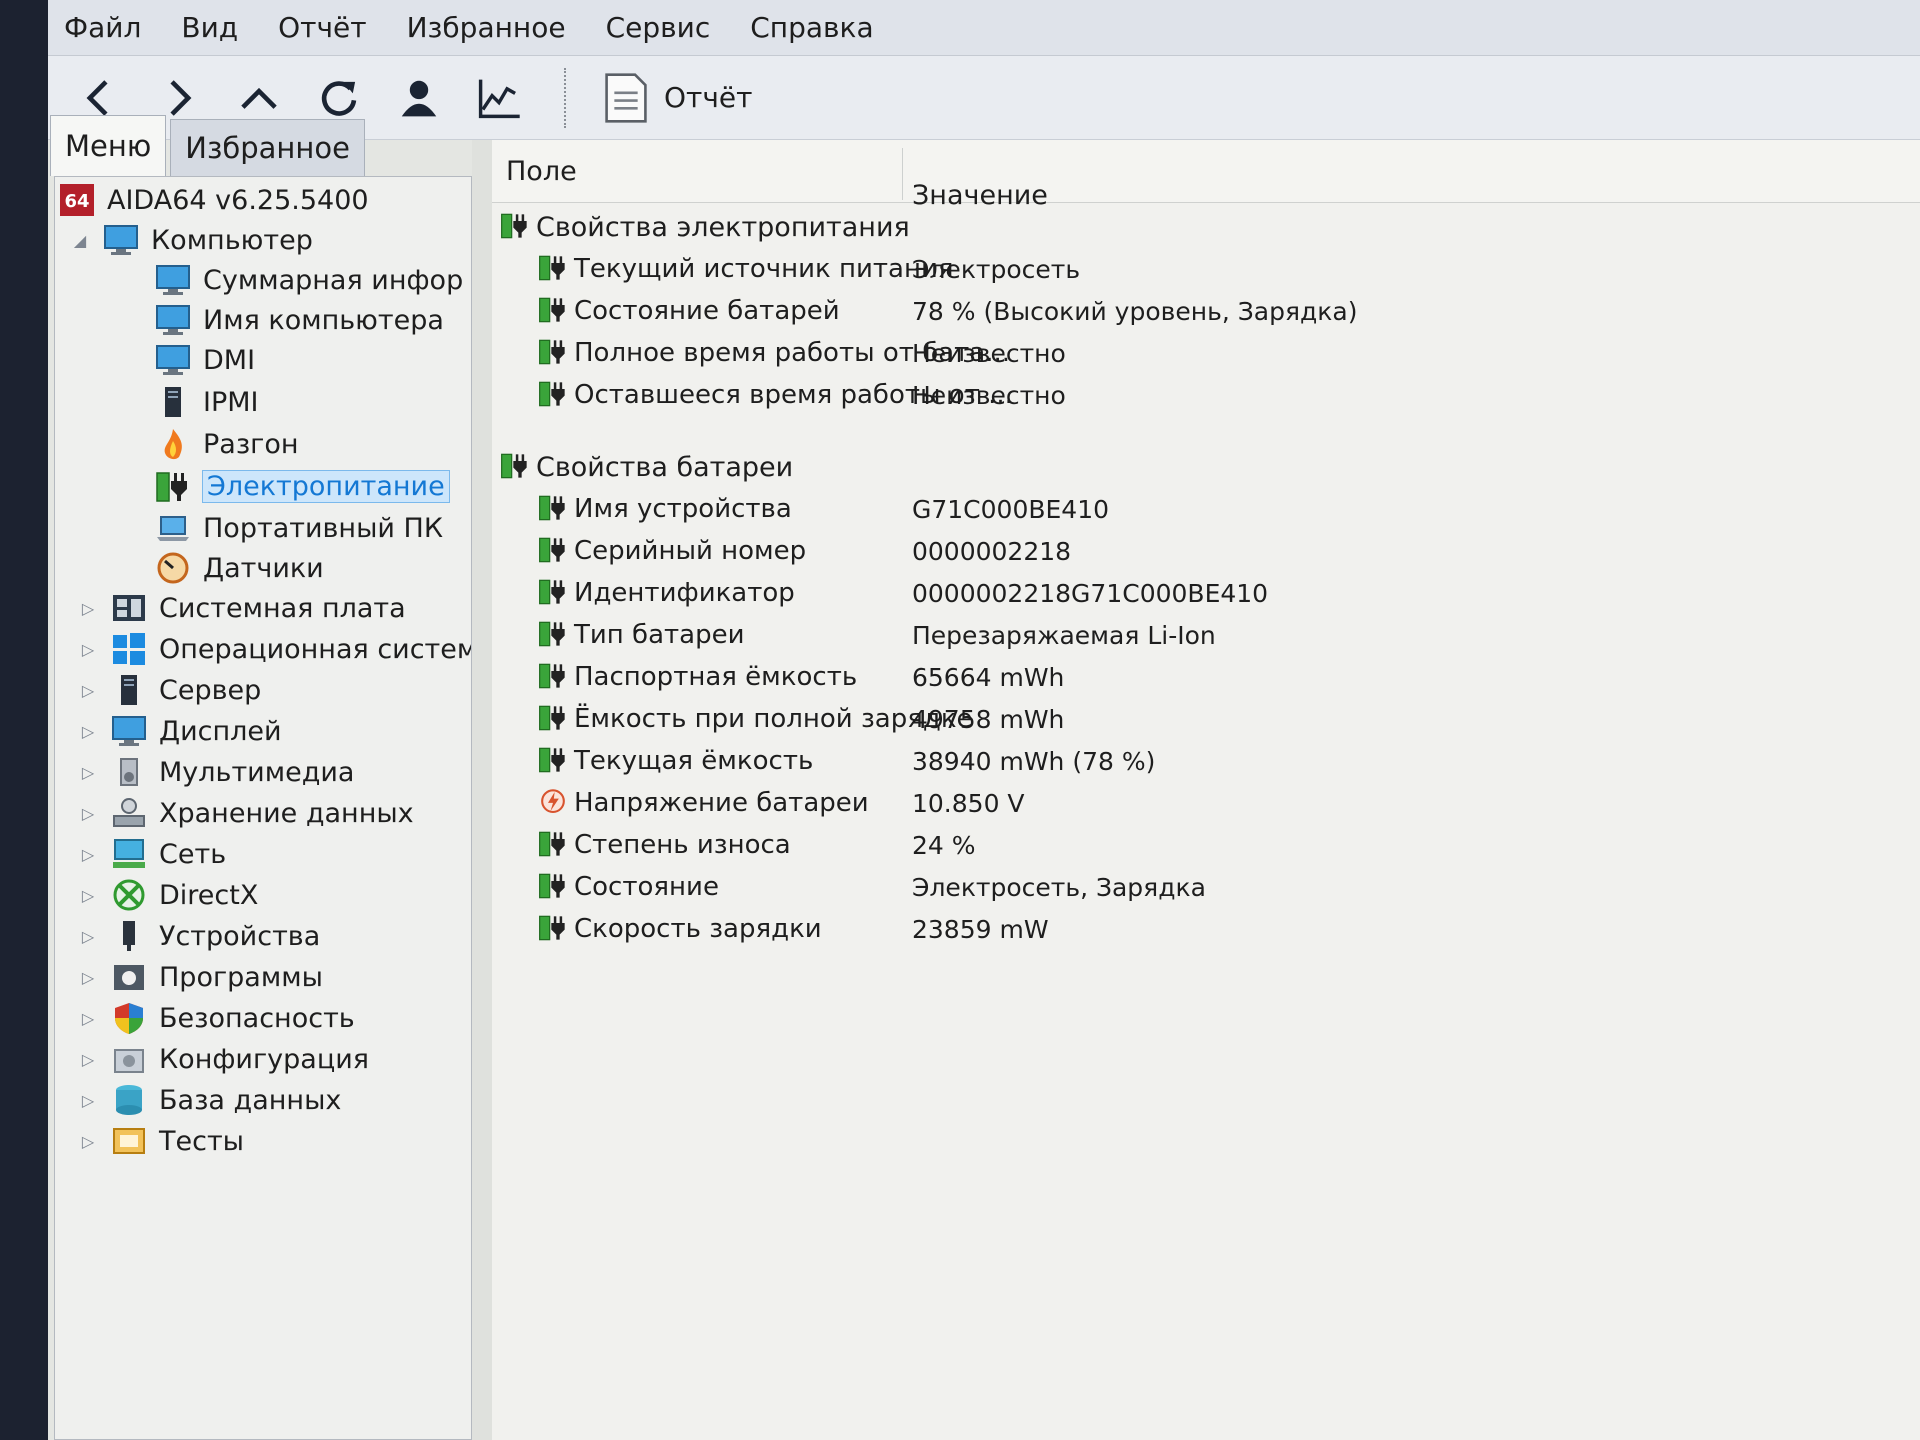 Image resolution: width=1920 pixels, height=1440 pixels. I want to click on menu-report: Отчёт, so click(322, 27).